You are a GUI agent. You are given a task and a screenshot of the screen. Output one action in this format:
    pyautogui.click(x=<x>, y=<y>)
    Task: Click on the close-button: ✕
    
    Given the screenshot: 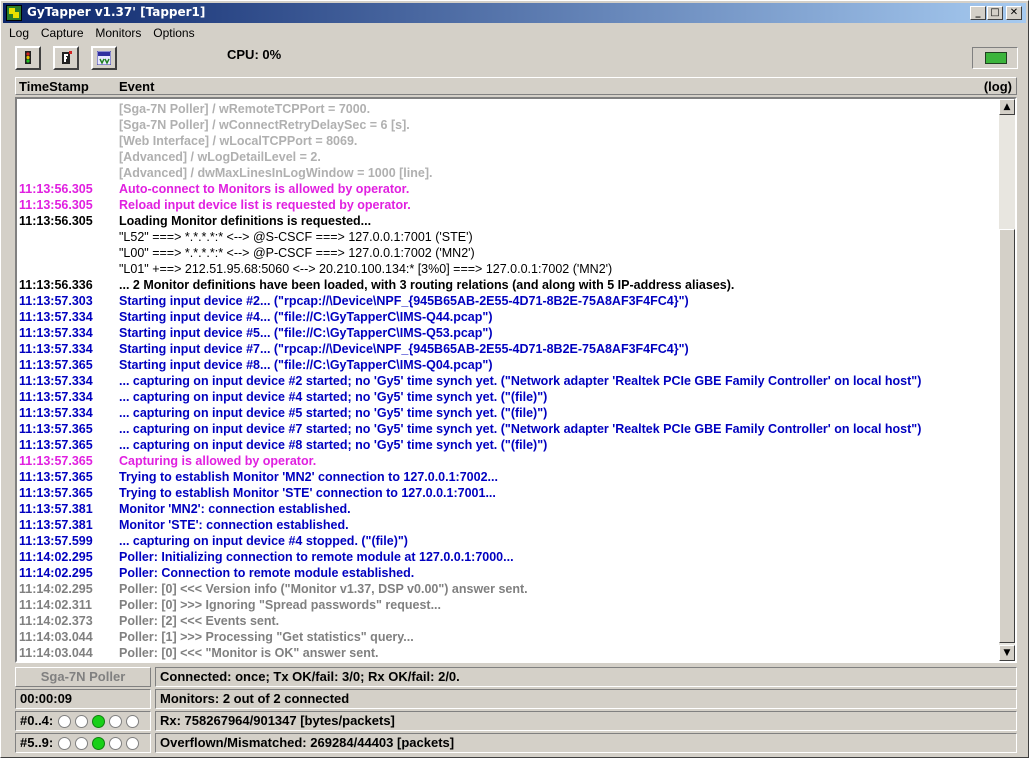 What is the action you would take?
    pyautogui.click(x=1014, y=13)
    